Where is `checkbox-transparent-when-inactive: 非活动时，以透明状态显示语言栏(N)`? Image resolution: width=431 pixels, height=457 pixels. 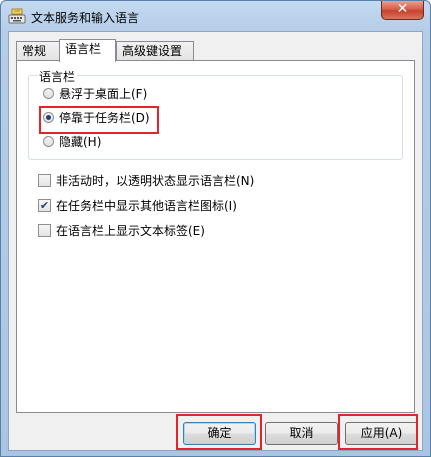 checkbox-transparent-when-inactive: 非活动时，以透明状态显示语言栏(N) is located at coordinates (146, 180).